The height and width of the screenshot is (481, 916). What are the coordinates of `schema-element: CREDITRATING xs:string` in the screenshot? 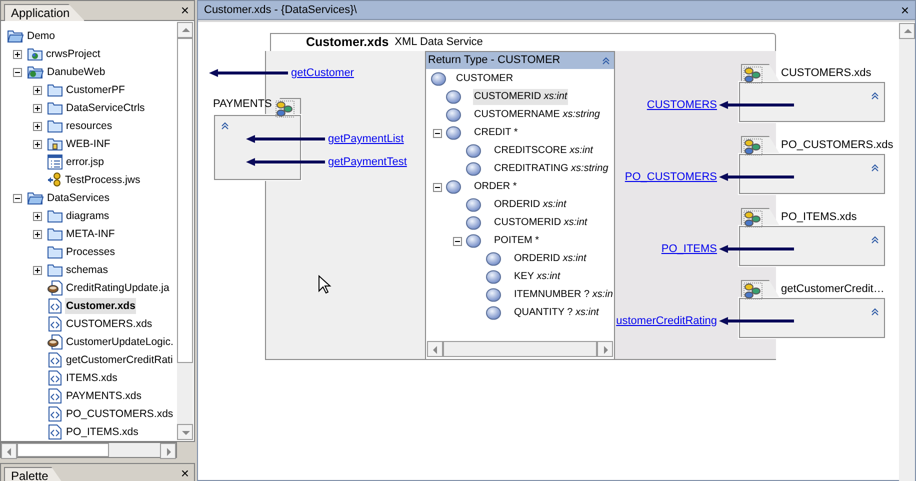 It's located at (551, 169).